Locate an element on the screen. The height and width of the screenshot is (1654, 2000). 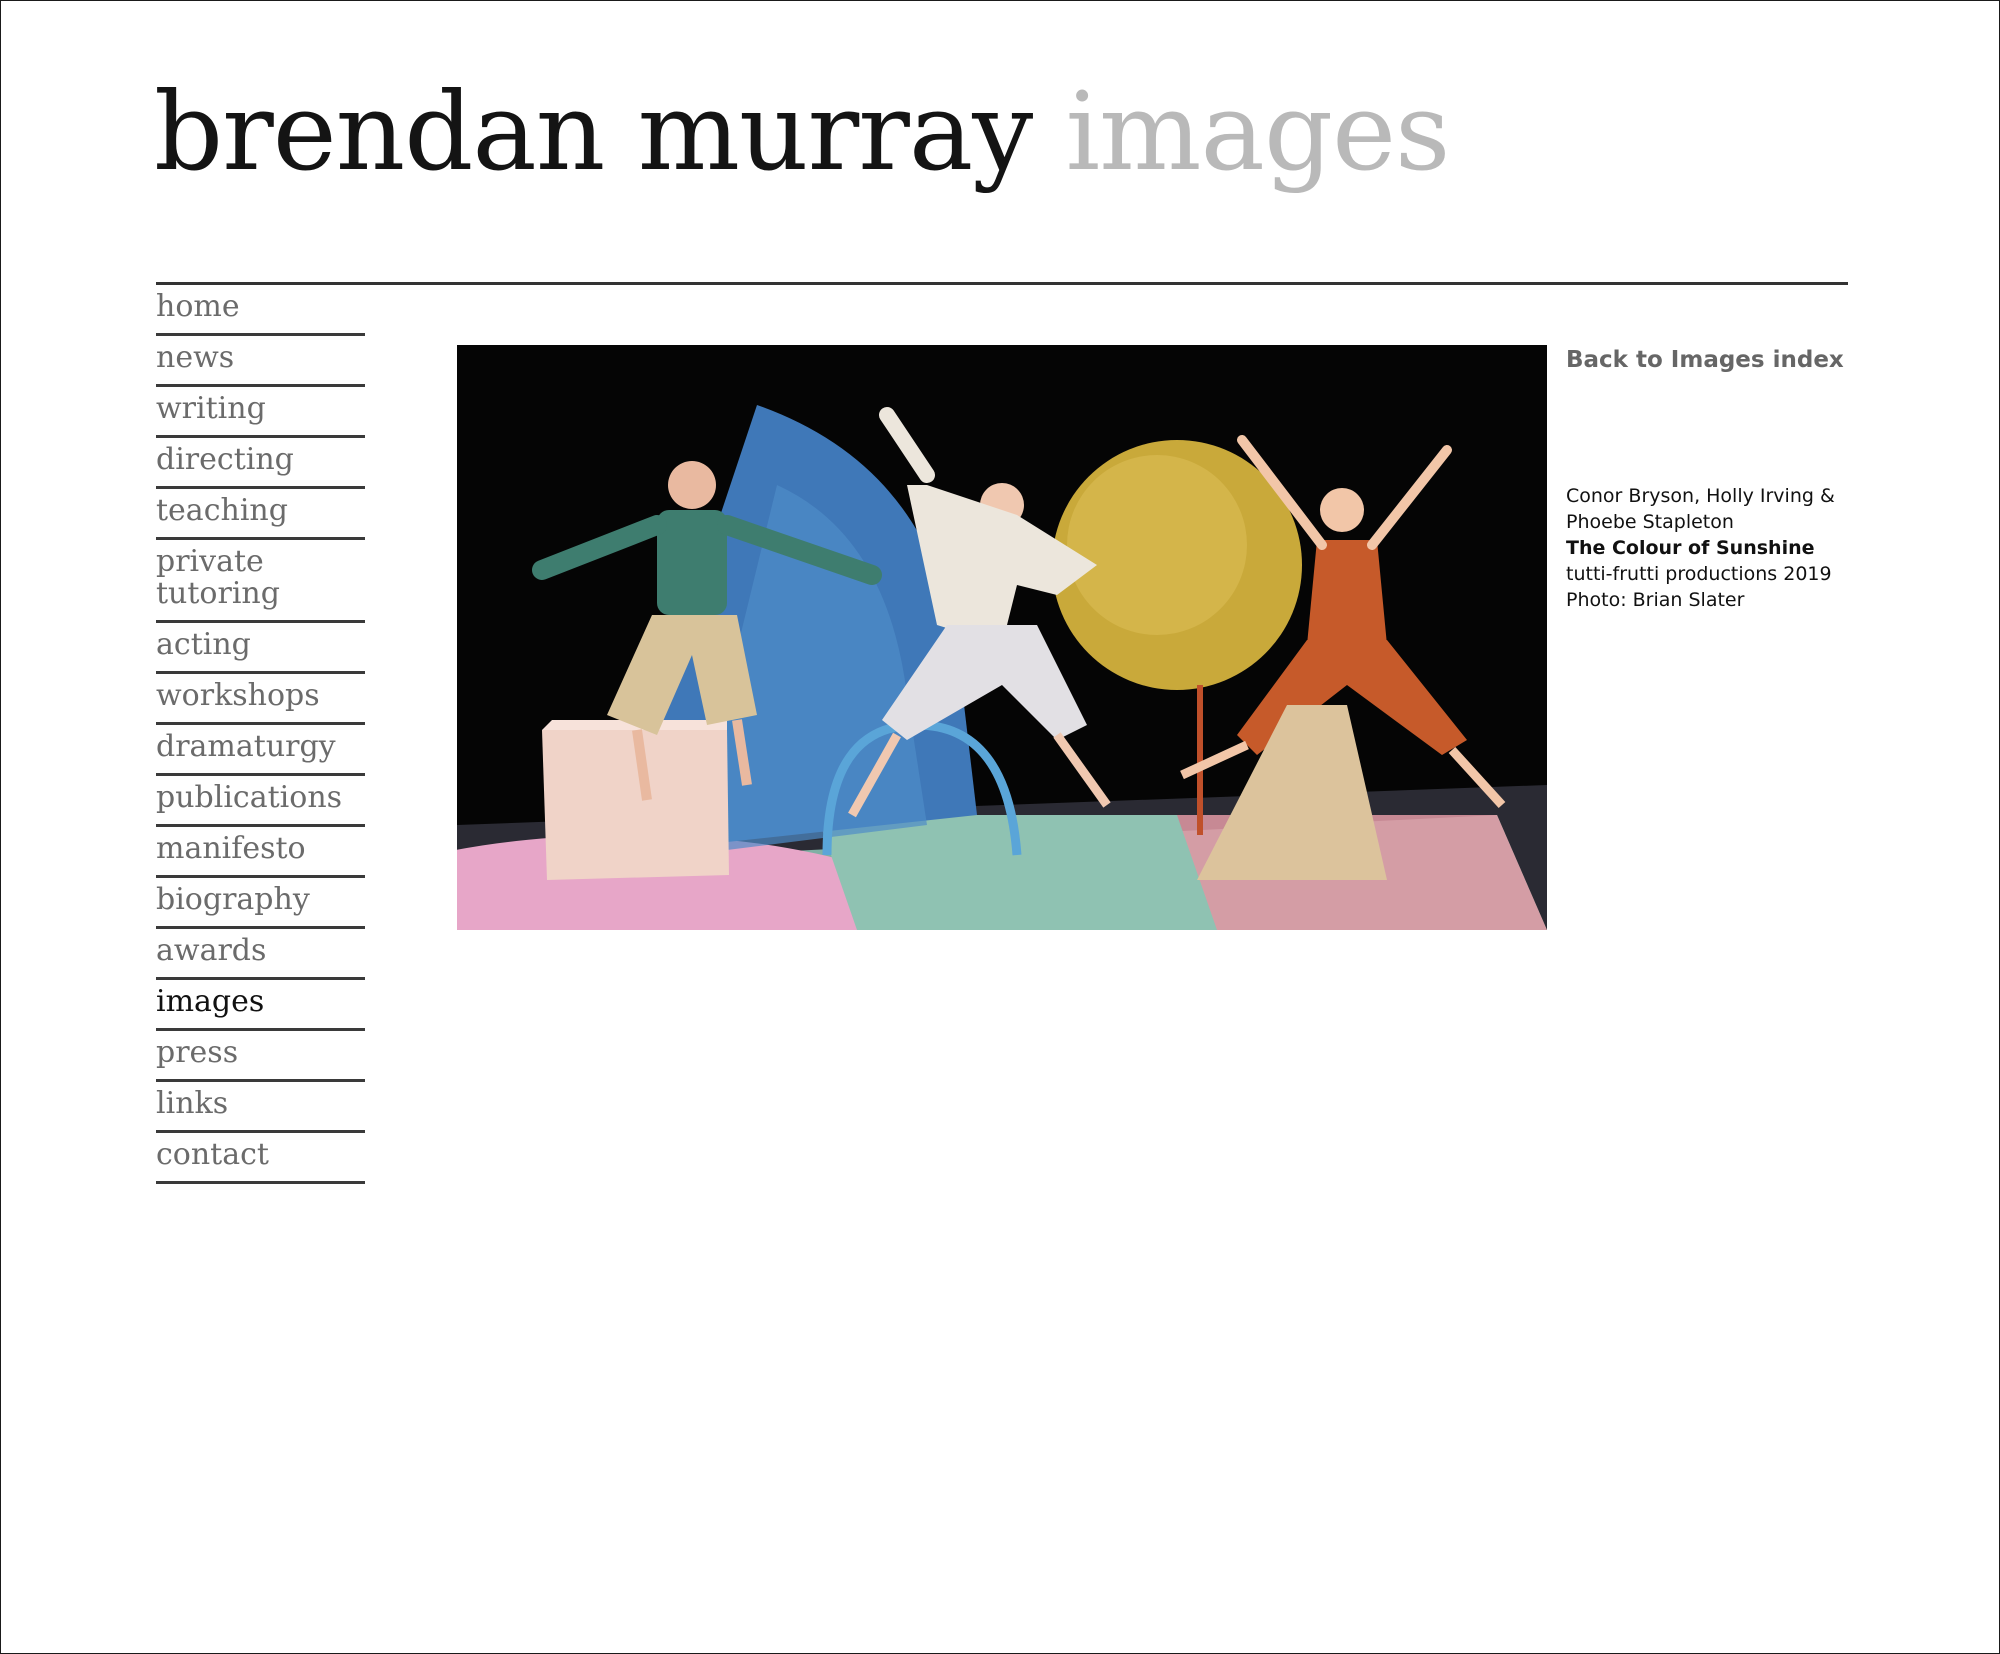
caption-performers: Conor Bryson, Holly Irving & is located at coordinates (1700, 496).